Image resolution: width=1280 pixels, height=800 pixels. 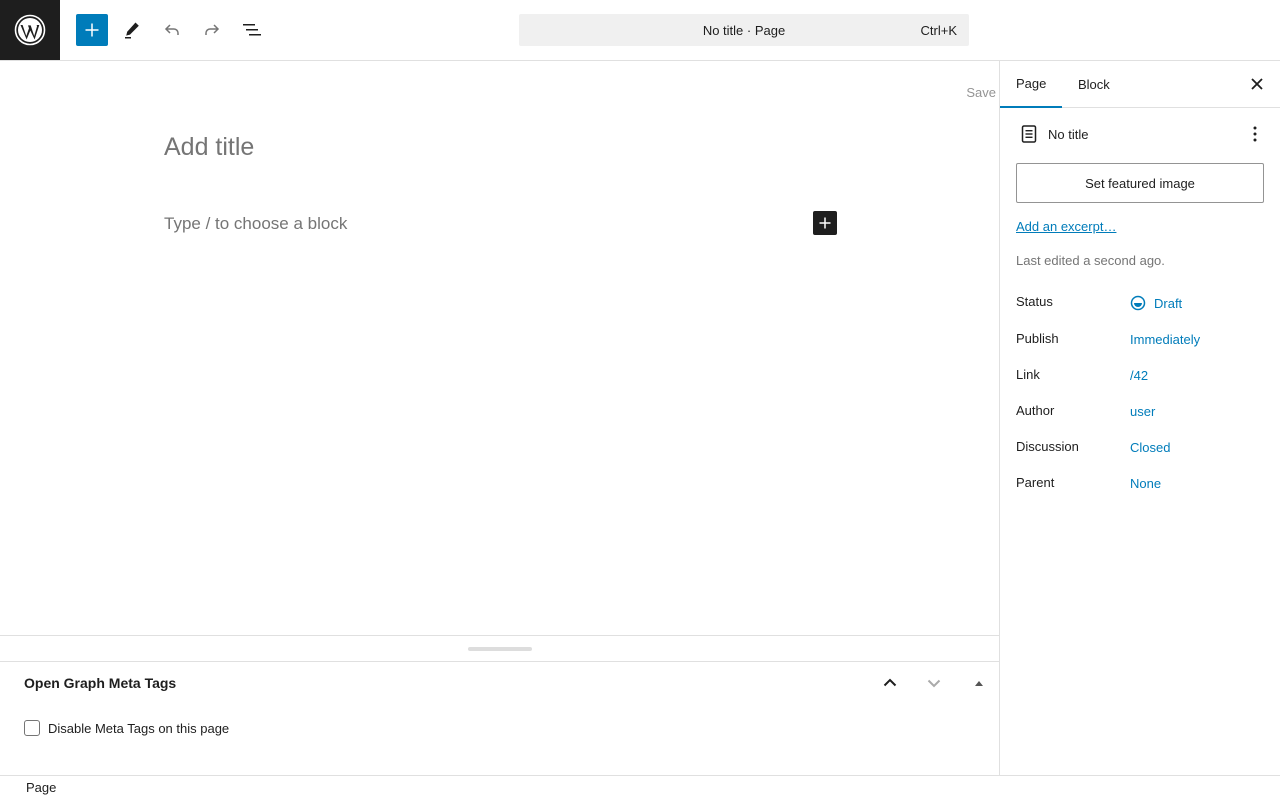 I want to click on parent-label: Parent, so click(x=1035, y=482).